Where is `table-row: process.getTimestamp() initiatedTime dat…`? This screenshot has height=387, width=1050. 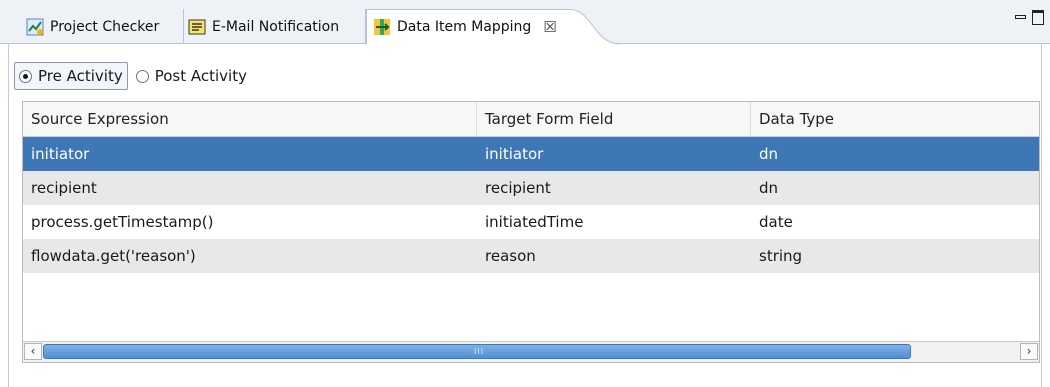
table-row: process.getTimestamp() initiatedTime dat… is located at coordinates (531, 222).